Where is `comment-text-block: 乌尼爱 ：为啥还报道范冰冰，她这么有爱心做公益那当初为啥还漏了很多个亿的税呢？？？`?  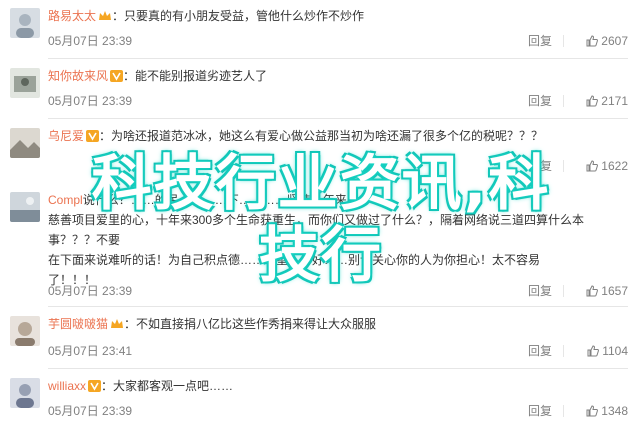 comment-text-block: 乌尼爱 ：为啥还报道范冰冰，她这么有爱心做公益那当初为啥还漏了很多个亿的税呢？？？ is located at coordinates (338, 137).